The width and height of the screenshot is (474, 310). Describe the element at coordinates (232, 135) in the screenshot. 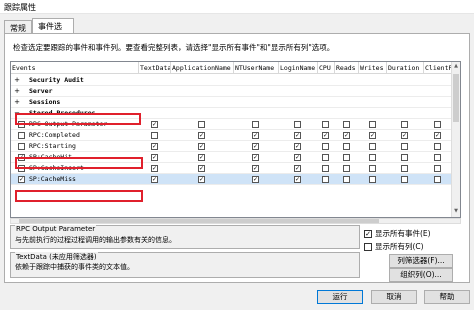

I see `event-row: RPC:Completed ✓ ✓ ✓ ✓ ✓ ✓ ✓ ✓` at that location.